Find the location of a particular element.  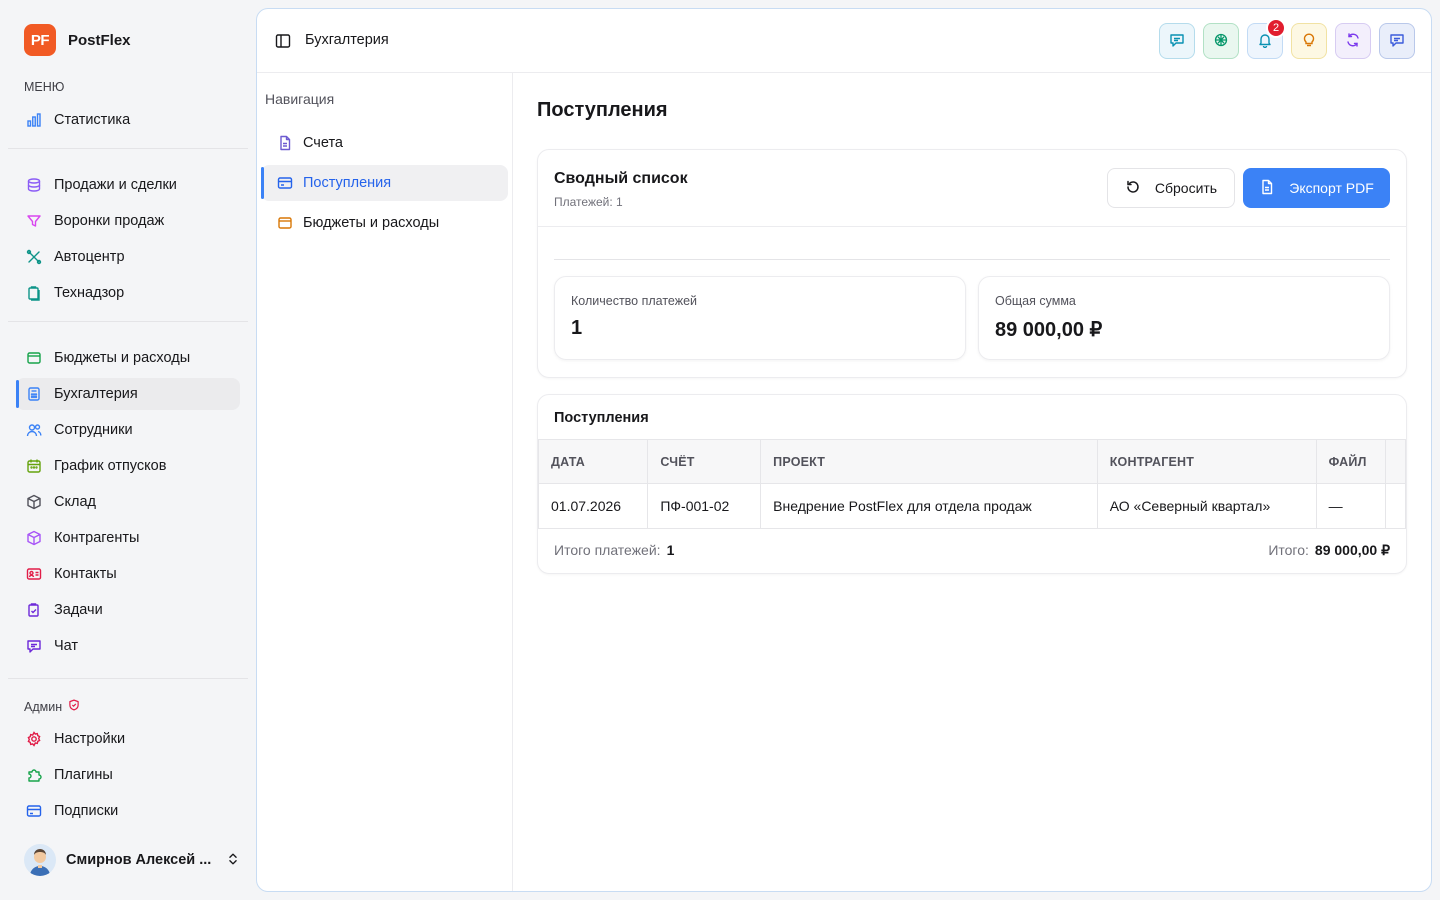

stat-label: Общая сумма is located at coordinates (1035, 301).